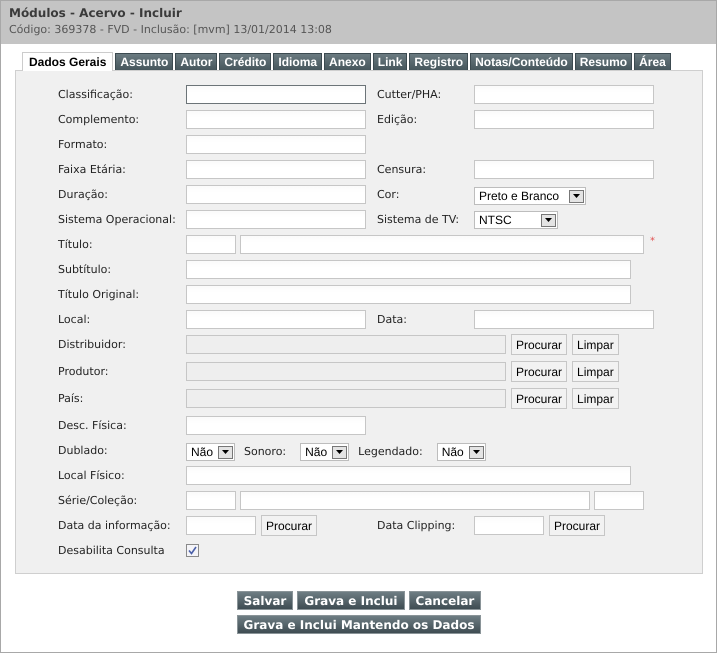 This screenshot has height=653, width=717. What do you see at coordinates (265, 452) in the screenshot?
I see `field-label: Sonoro:` at bounding box center [265, 452].